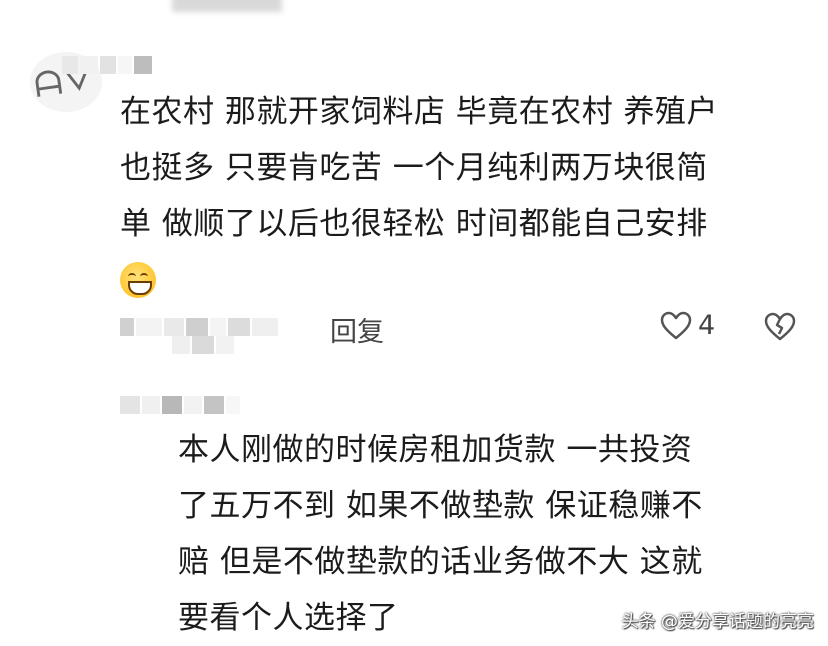 Image resolution: width=828 pixels, height=646 pixels. I want to click on commenter-2-name-blurred, so click(180, 405).